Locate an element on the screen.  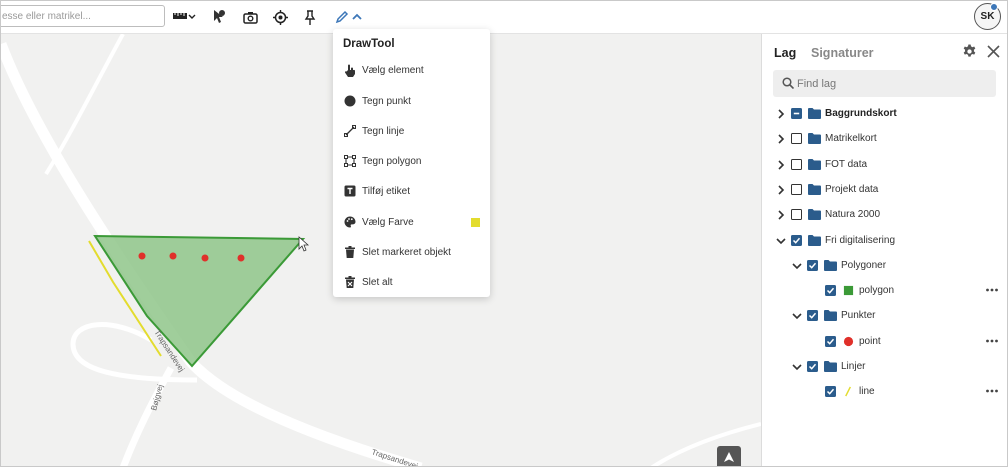
measure-button is located at coordinates (184, 17).